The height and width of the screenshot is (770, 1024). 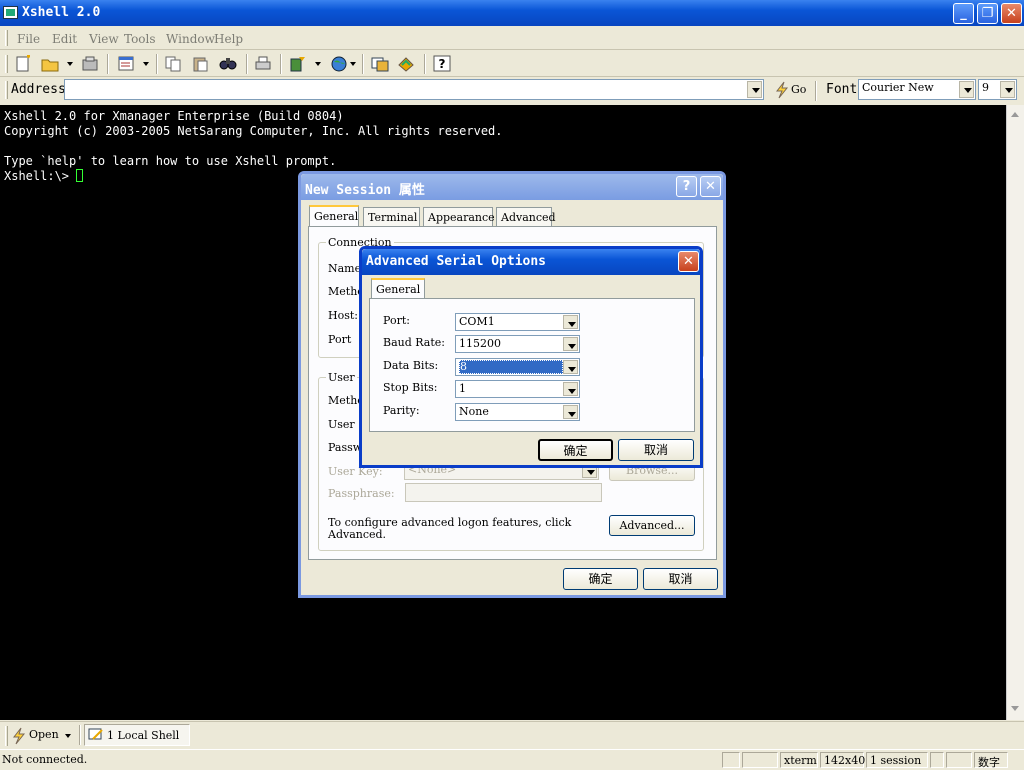 I want to click on data-bits-select: 8, so click(x=517, y=367).